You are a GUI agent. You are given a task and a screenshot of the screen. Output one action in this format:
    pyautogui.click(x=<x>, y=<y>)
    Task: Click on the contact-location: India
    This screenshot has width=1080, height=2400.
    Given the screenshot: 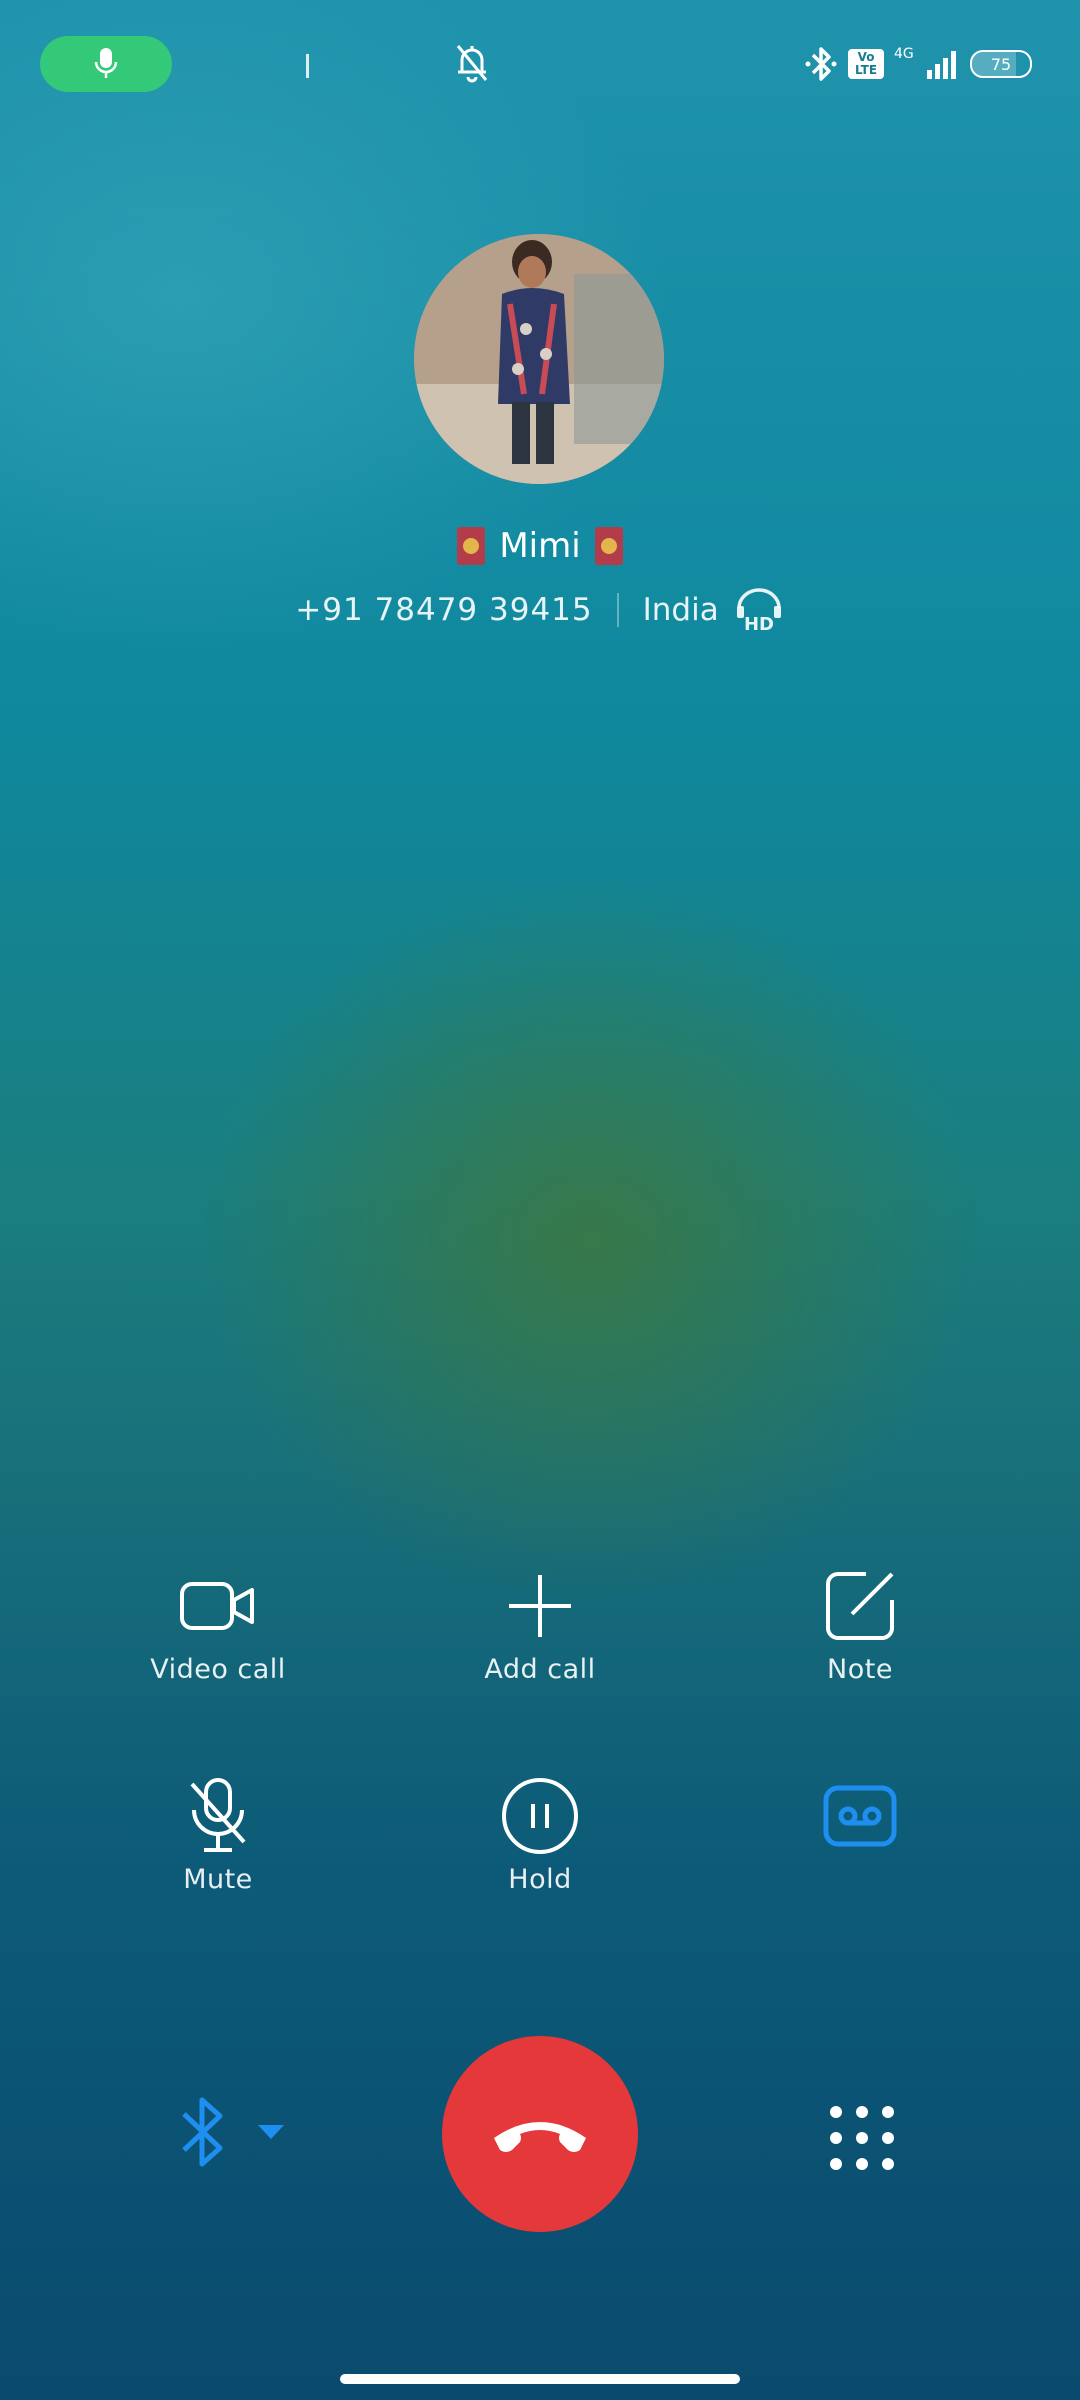 What is the action you would take?
    pyautogui.click(x=680, y=610)
    